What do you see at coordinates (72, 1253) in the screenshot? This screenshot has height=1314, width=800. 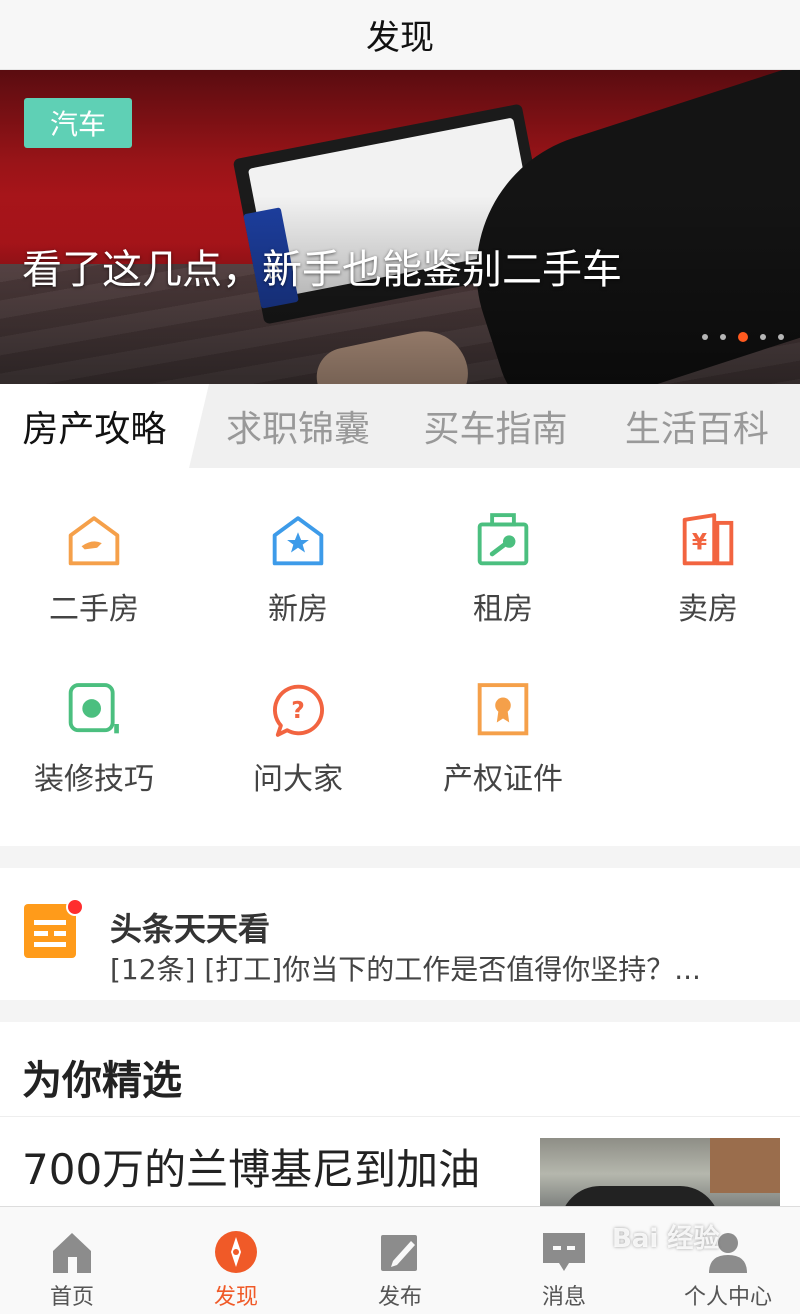 I see `home-icon` at bounding box center [72, 1253].